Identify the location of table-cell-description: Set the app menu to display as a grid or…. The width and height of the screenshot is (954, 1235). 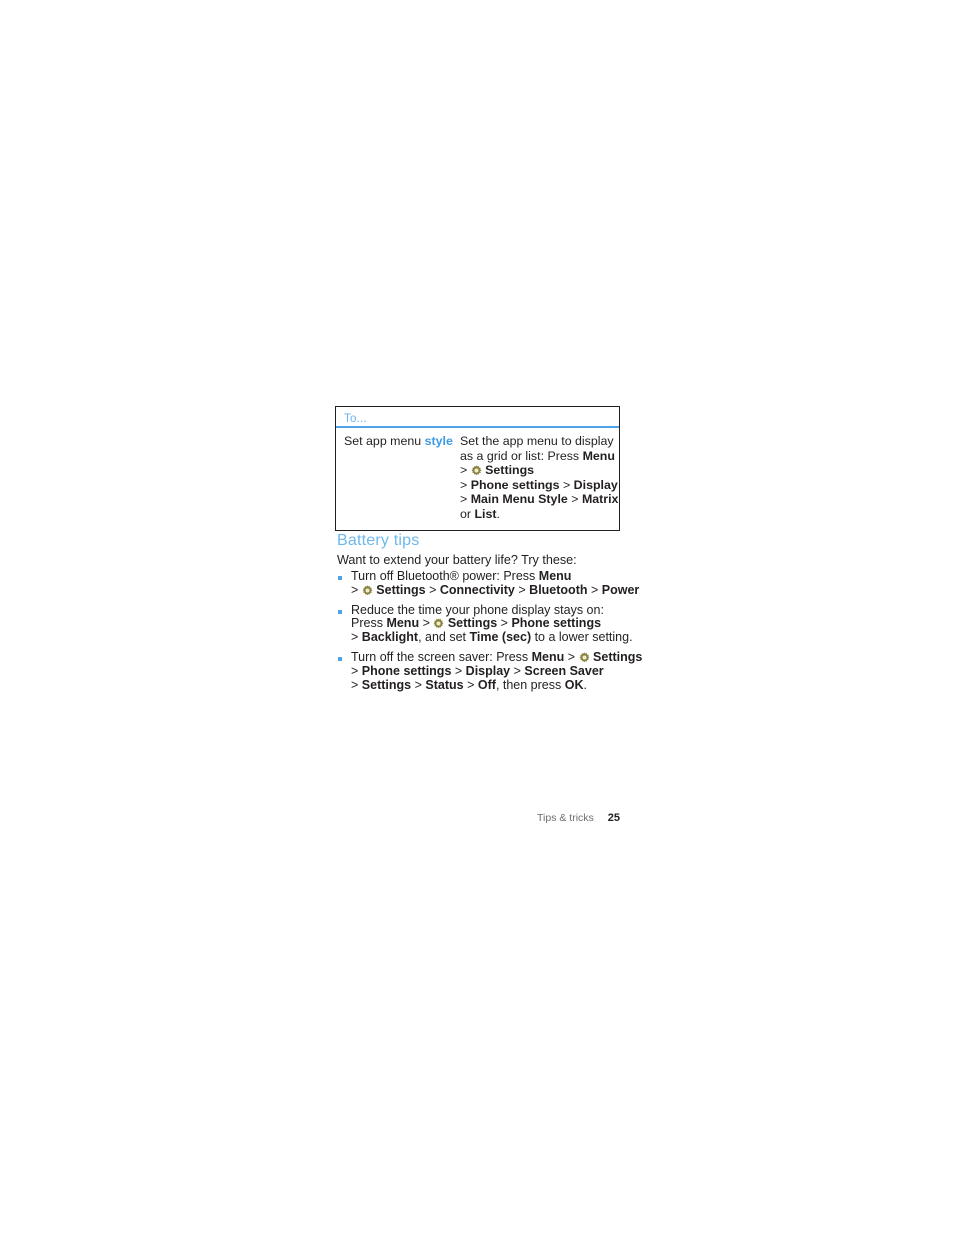
(539, 478).